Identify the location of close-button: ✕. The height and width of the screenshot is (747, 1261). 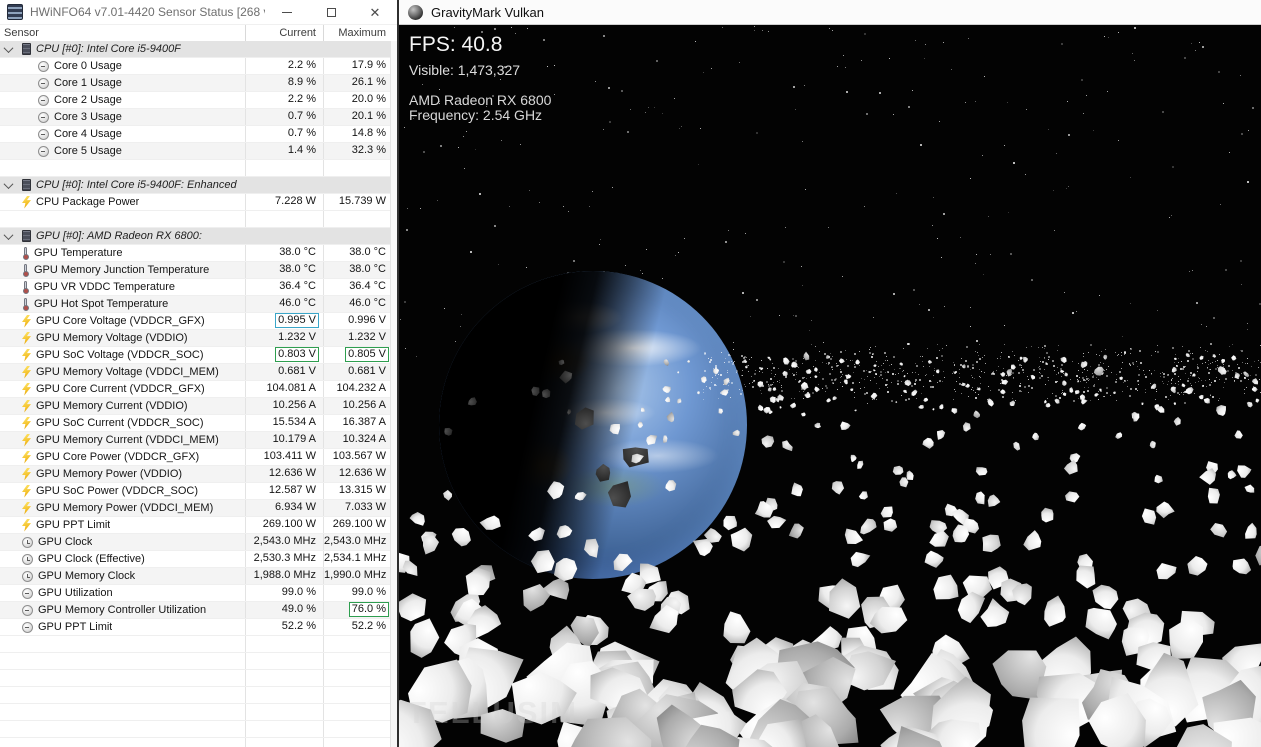
(375, 12).